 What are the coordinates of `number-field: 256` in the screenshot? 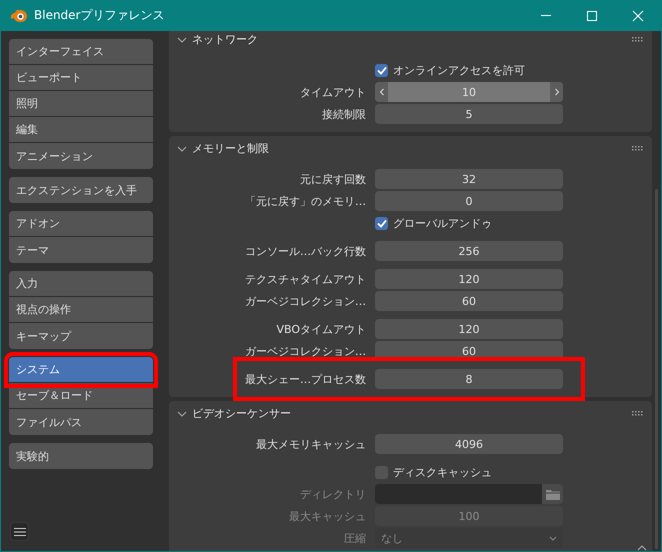 It's located at (469, 251).